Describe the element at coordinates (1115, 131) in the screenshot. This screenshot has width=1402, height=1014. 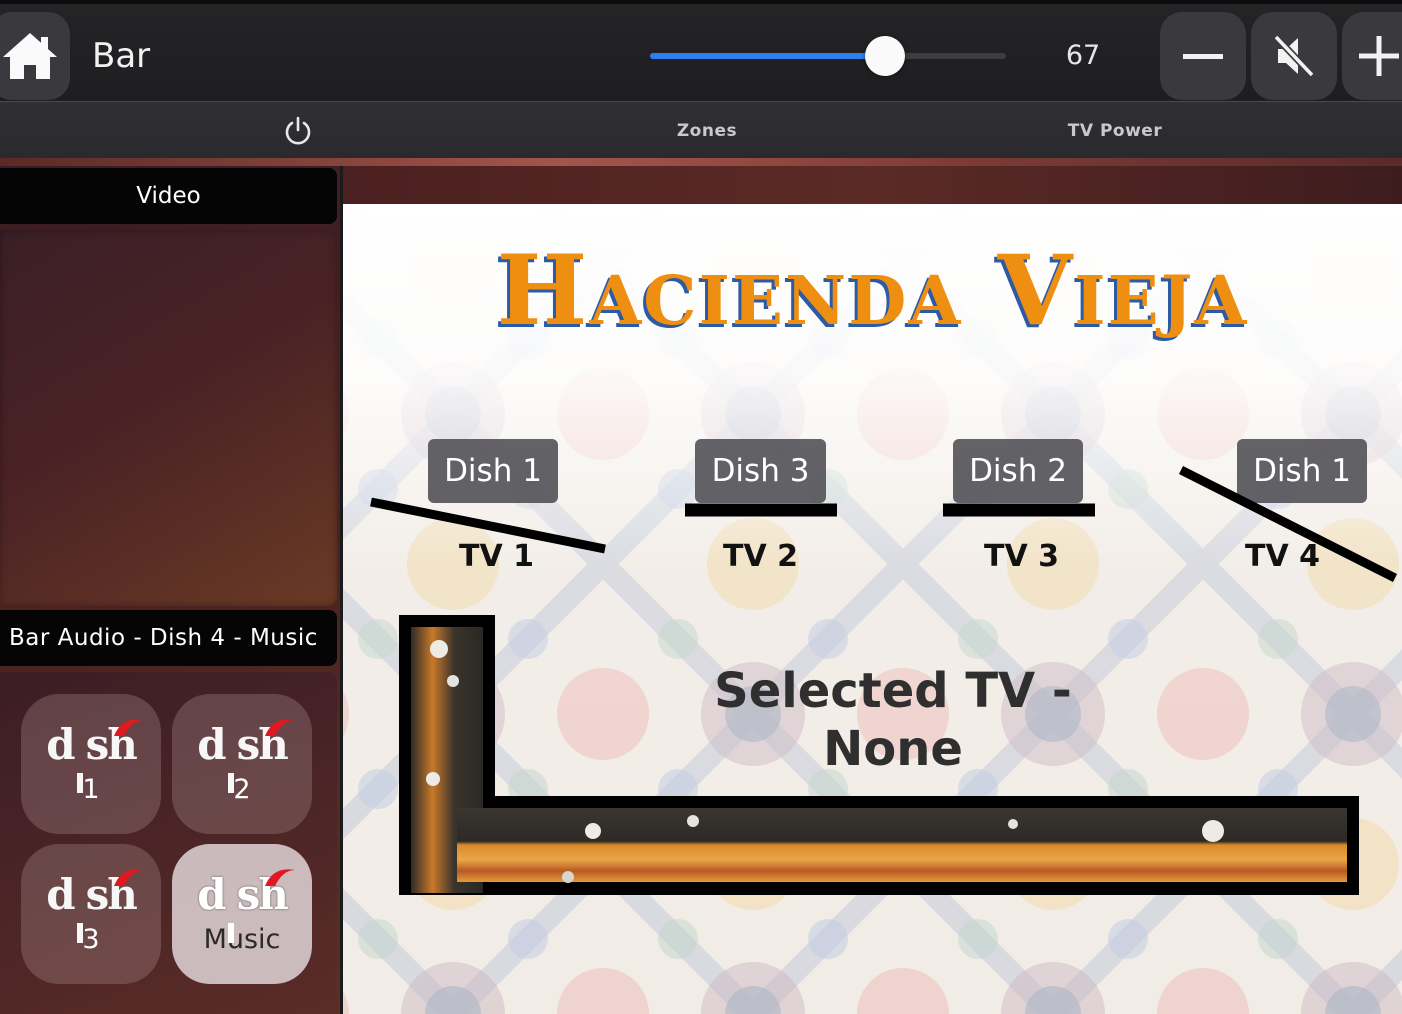
I see `tv-power-button: TV Power` at that location.